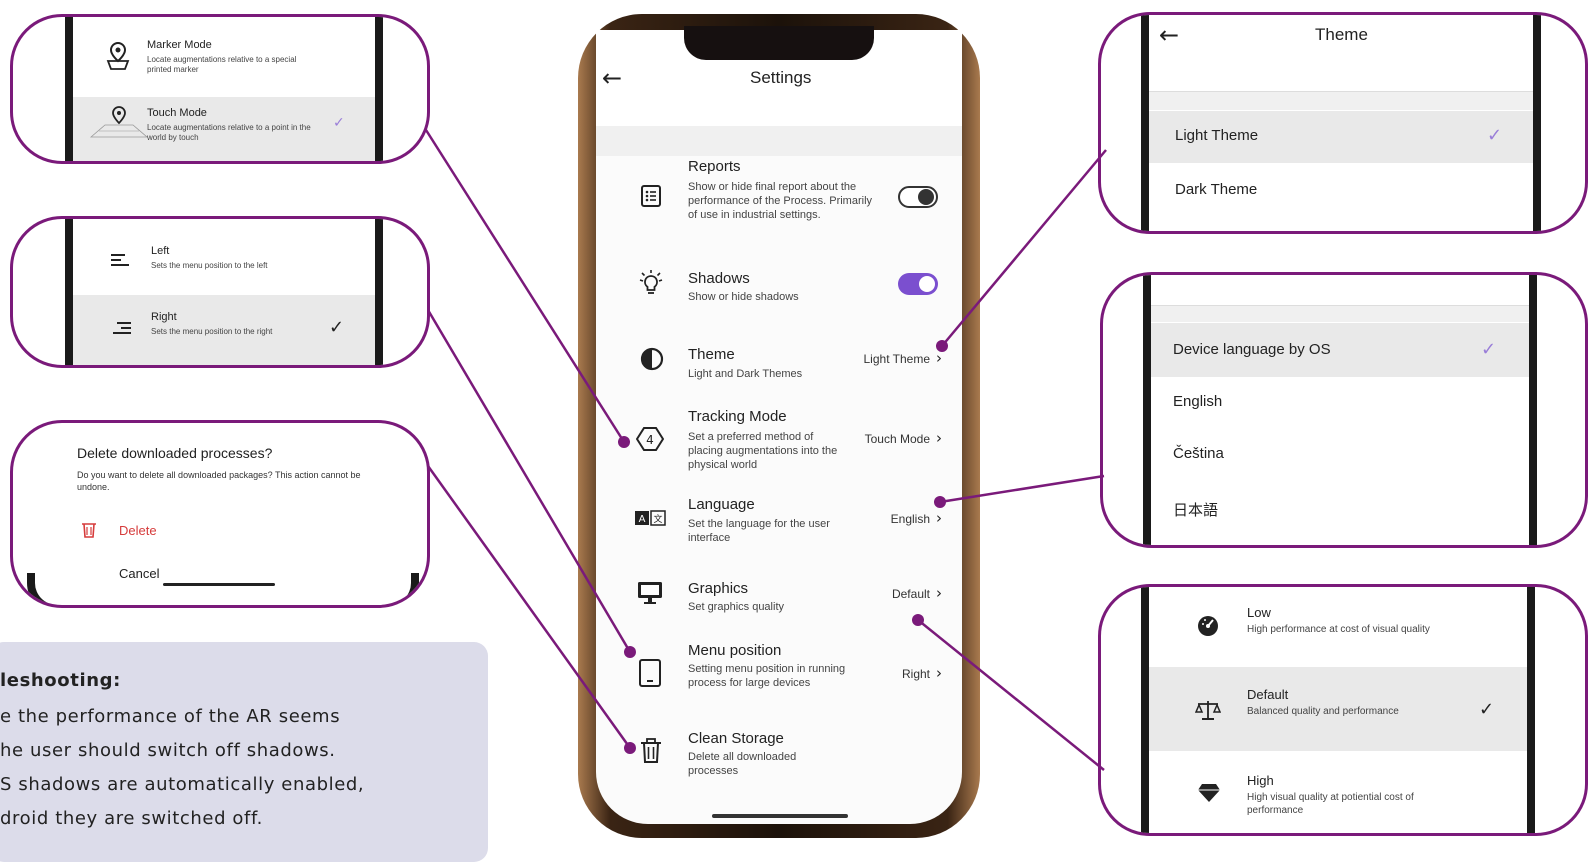 The image size is (1594, 862). What do you see at coordinates (138, 530) in the screenshot?
I see `delete-button: Delete` at bounding box center [138, 530].